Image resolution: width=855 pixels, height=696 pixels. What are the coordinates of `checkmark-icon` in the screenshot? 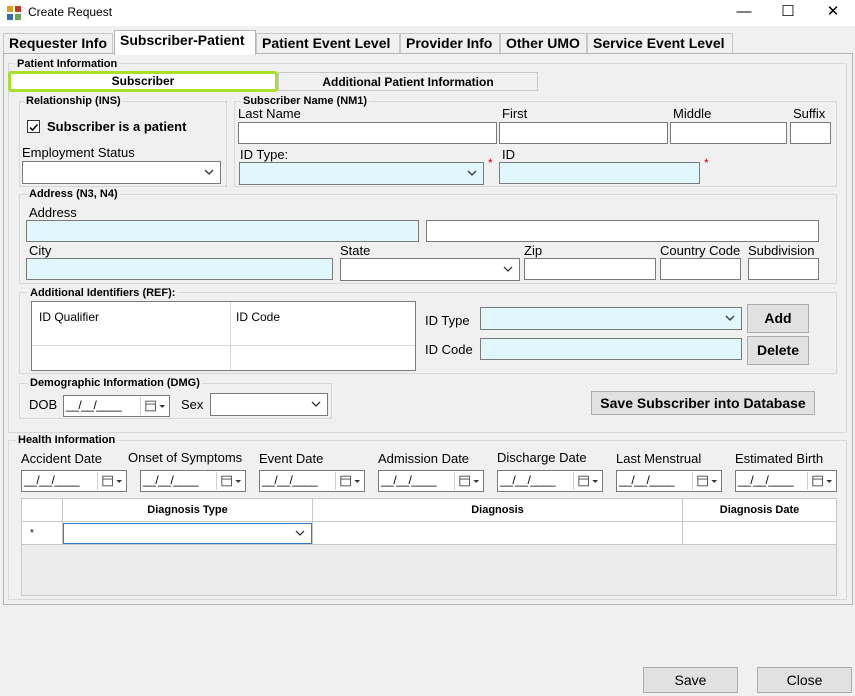 It's located at (34, 127).